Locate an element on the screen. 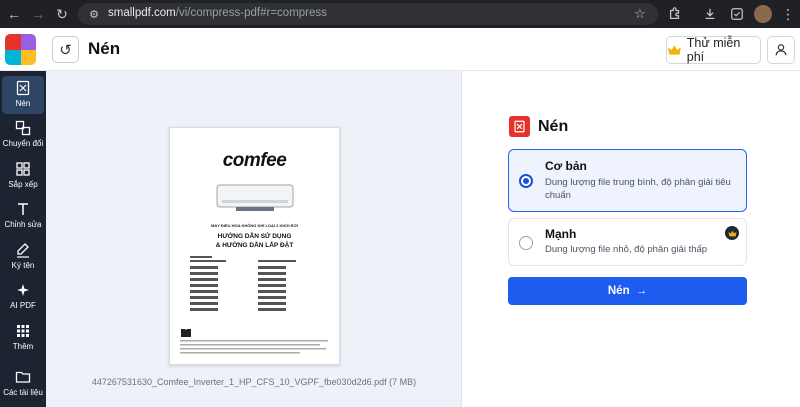  sidebar-item-label: Chuyển đổi is located at coordinates (23, 143).